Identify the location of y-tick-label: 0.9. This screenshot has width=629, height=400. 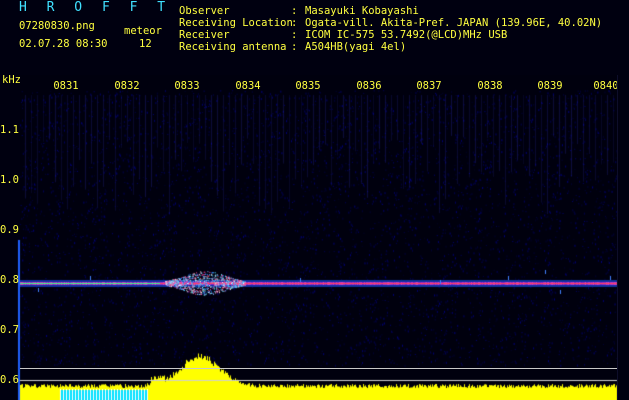
(9, 230).